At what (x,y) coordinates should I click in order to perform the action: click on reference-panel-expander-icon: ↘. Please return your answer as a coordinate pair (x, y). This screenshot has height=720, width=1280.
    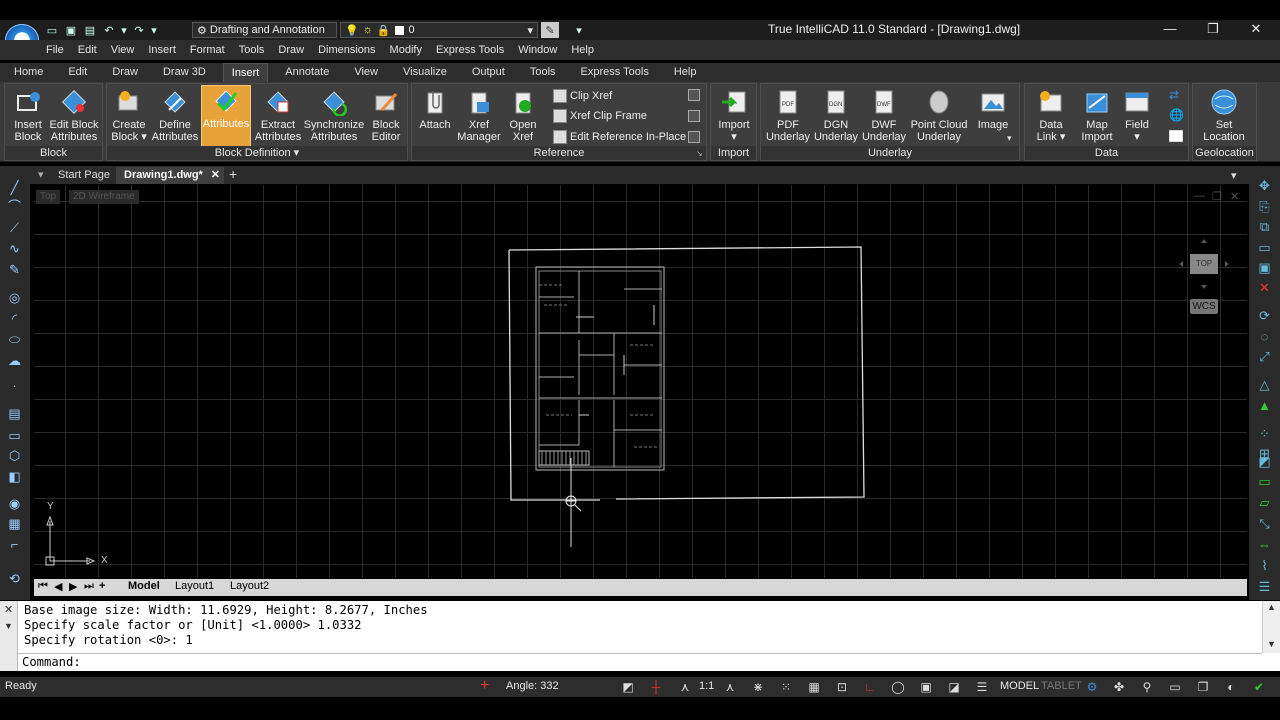
    Looking at the image, I should click on (699, 153).